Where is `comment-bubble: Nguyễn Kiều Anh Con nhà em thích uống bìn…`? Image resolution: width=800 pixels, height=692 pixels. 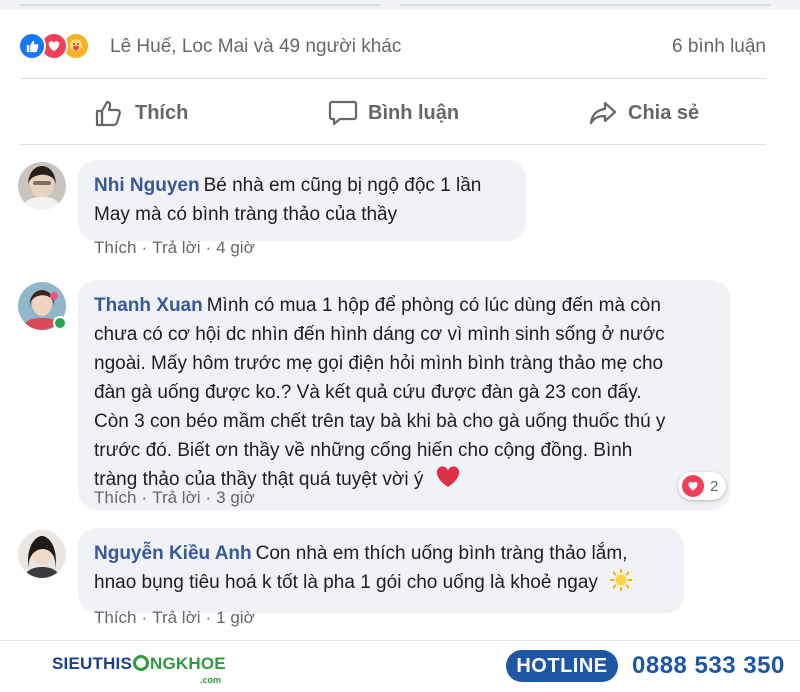 comment-bubble: Nguyễn Kiều Anh Con nhà em thích uống bìn… is located at coordinates (381, 570).